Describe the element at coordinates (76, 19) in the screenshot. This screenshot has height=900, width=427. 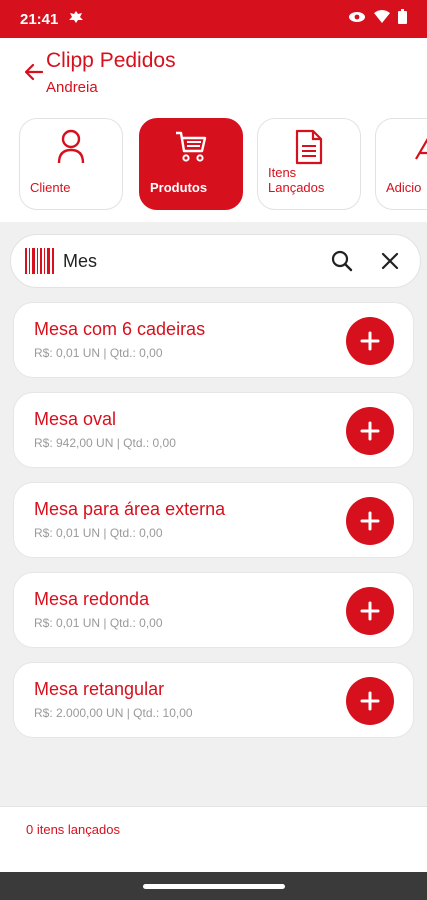
I see `bug-icon` at that location.